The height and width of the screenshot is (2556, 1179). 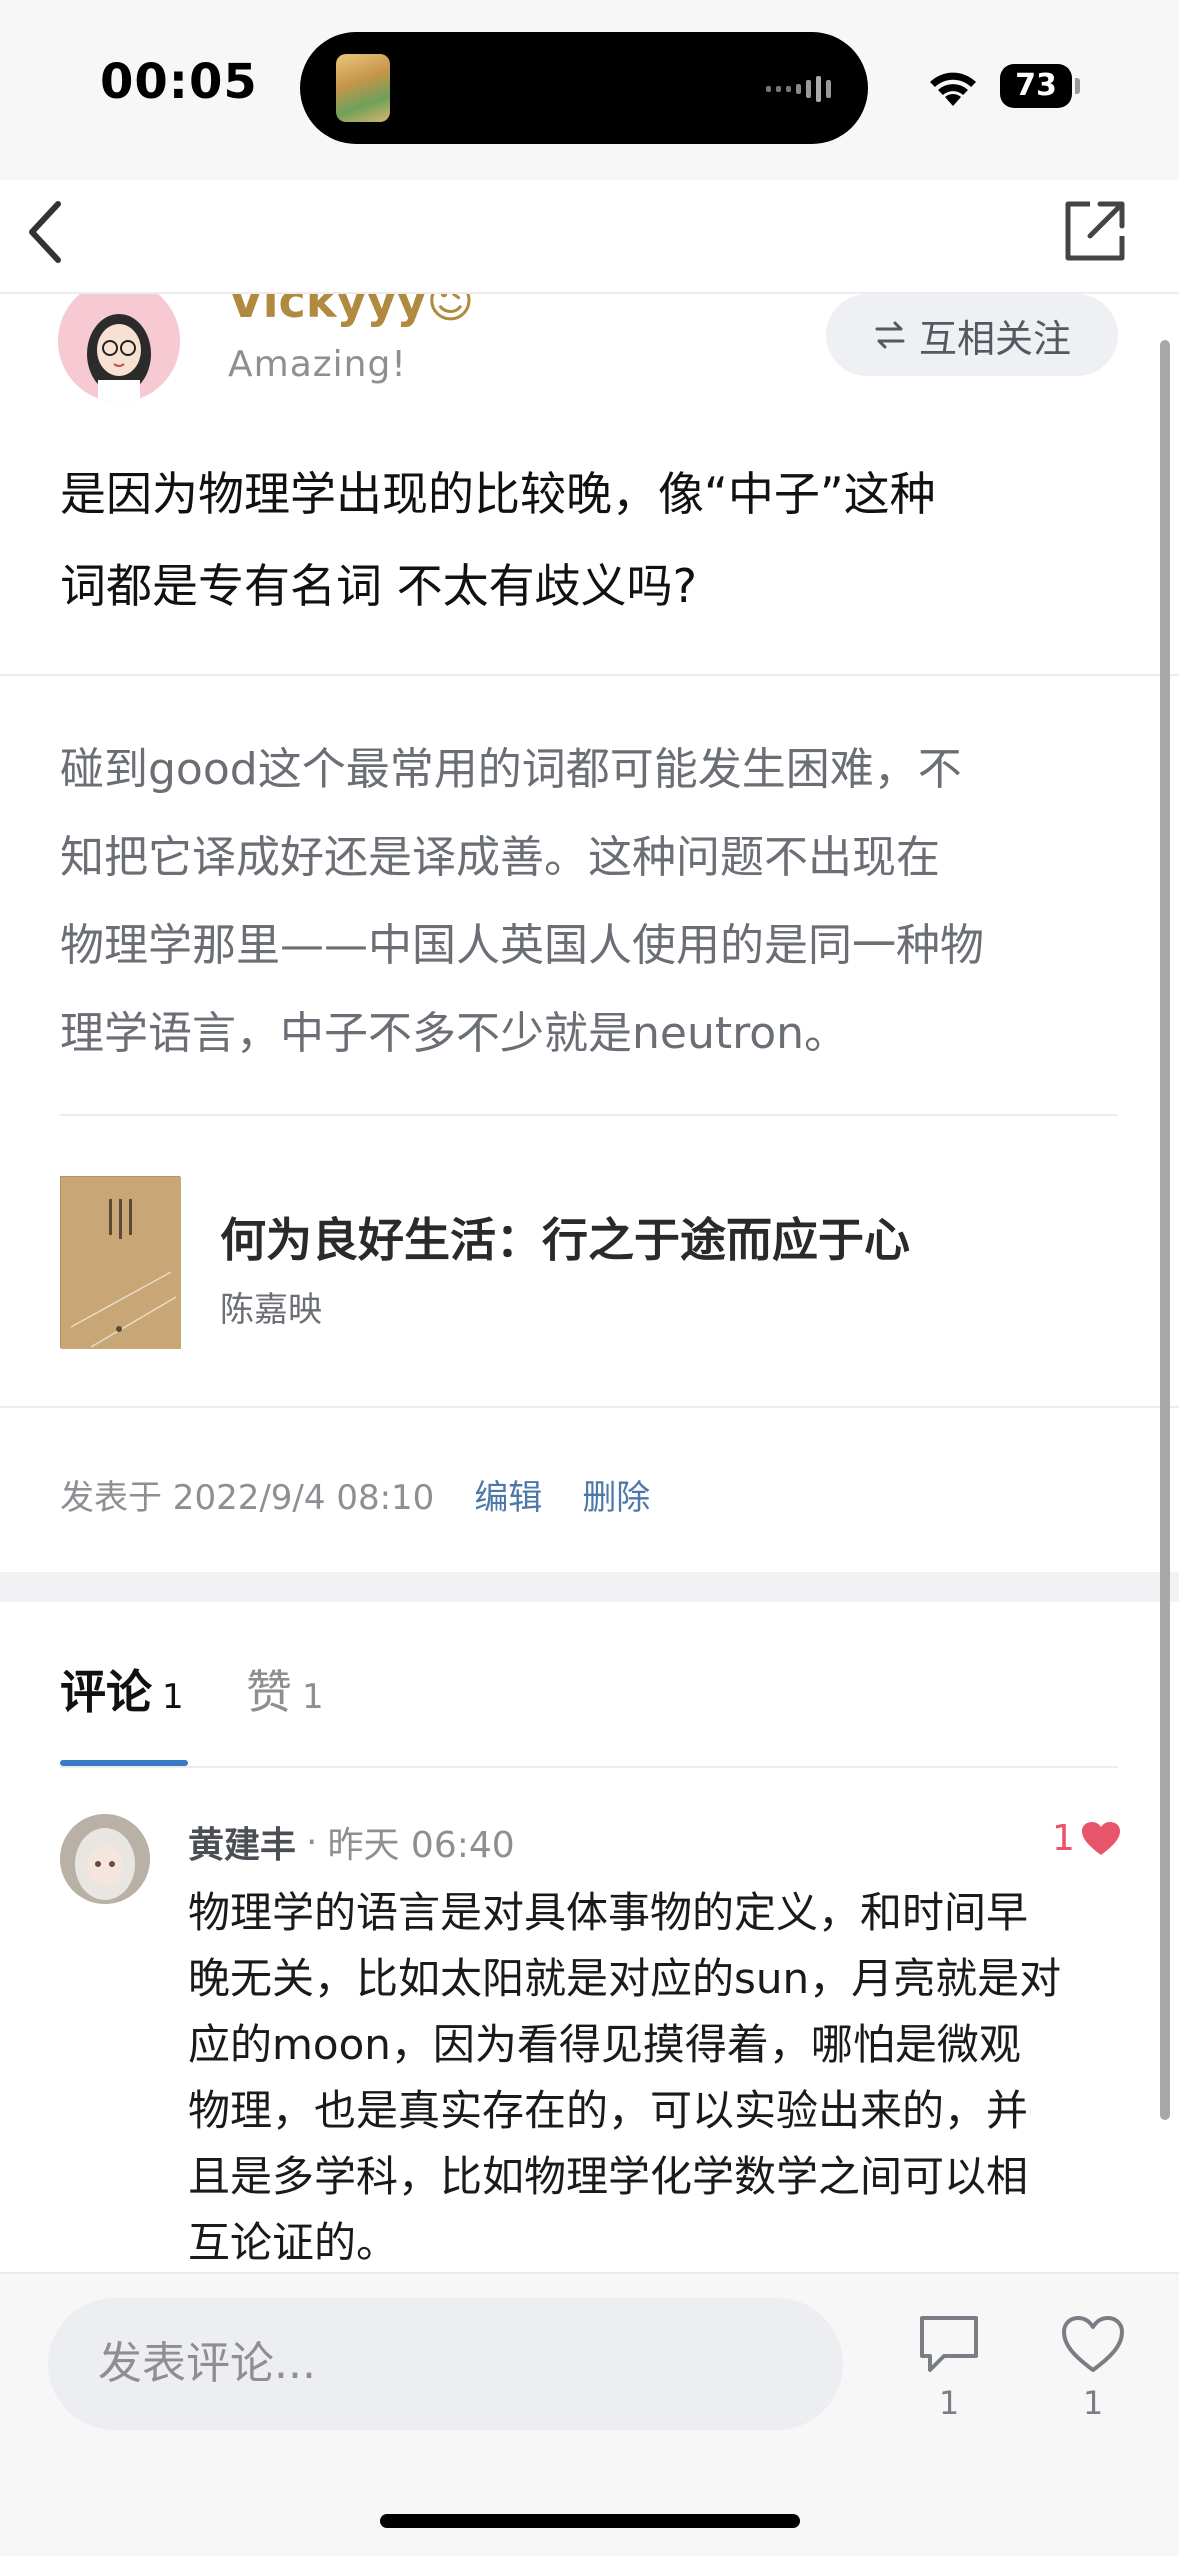 I want to click on tab-comments-label: 评论, so click(x=106, y=1692).